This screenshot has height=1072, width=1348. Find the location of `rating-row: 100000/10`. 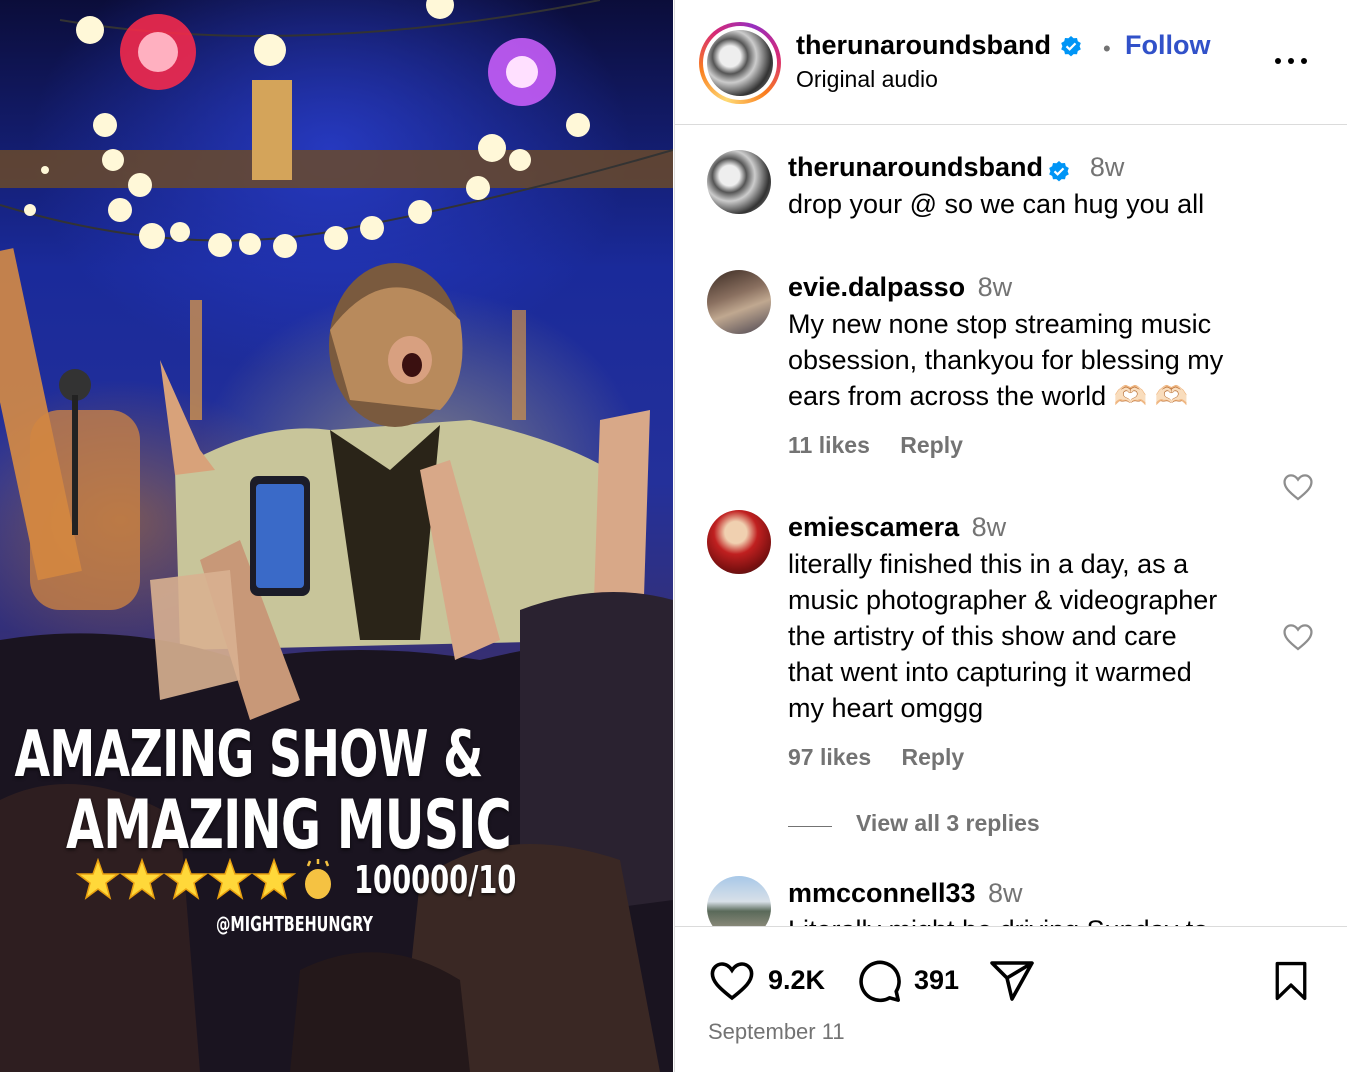

rating-row: 100000/10 is located at coordinates (327, 880).